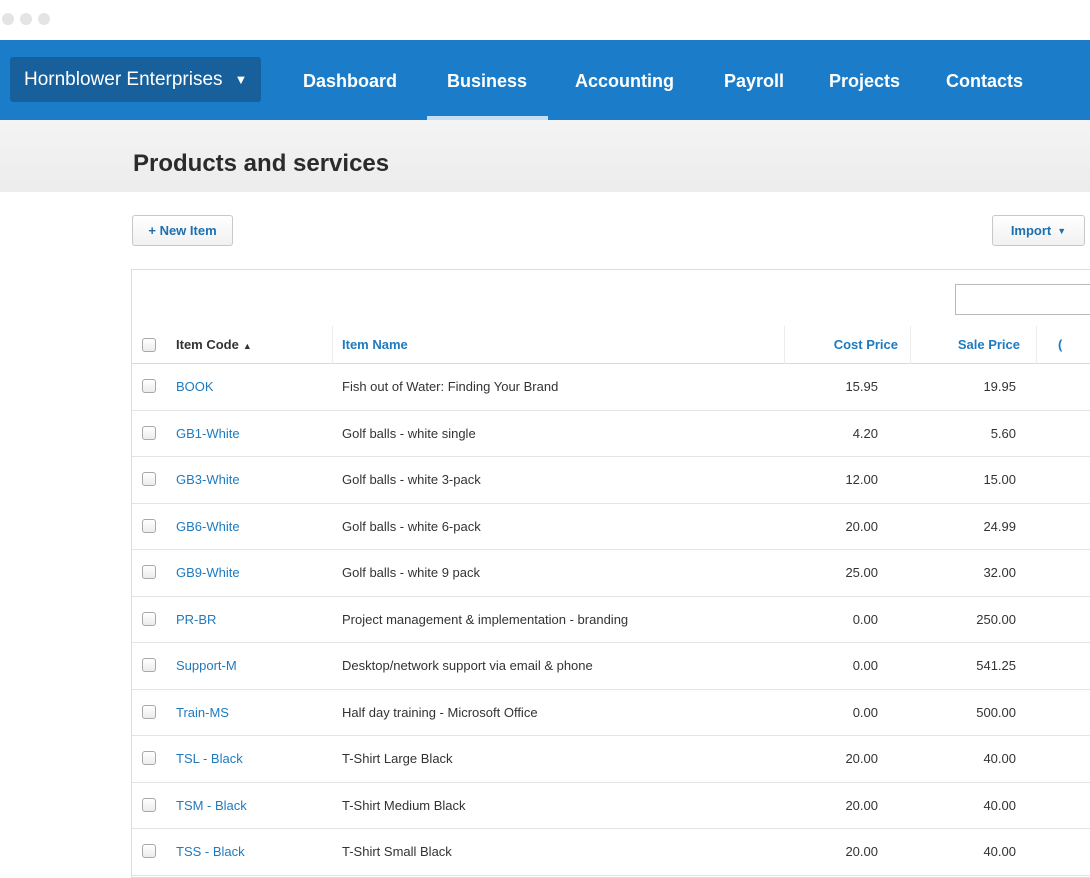  Describe the element at coordinates (865, 433) in the screenshot. I see `cost-price: 4.20` at that location.